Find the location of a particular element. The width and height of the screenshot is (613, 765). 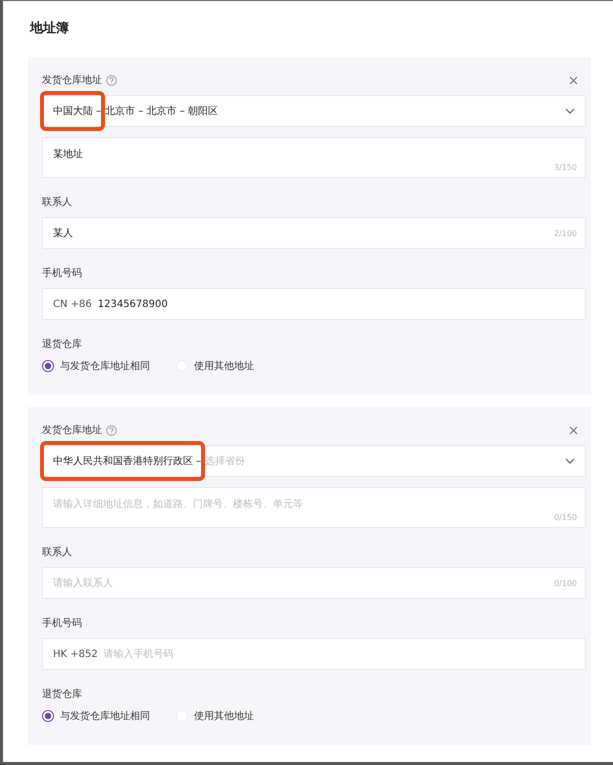

country-code: HK +852 is located at coordinates (75, 654).